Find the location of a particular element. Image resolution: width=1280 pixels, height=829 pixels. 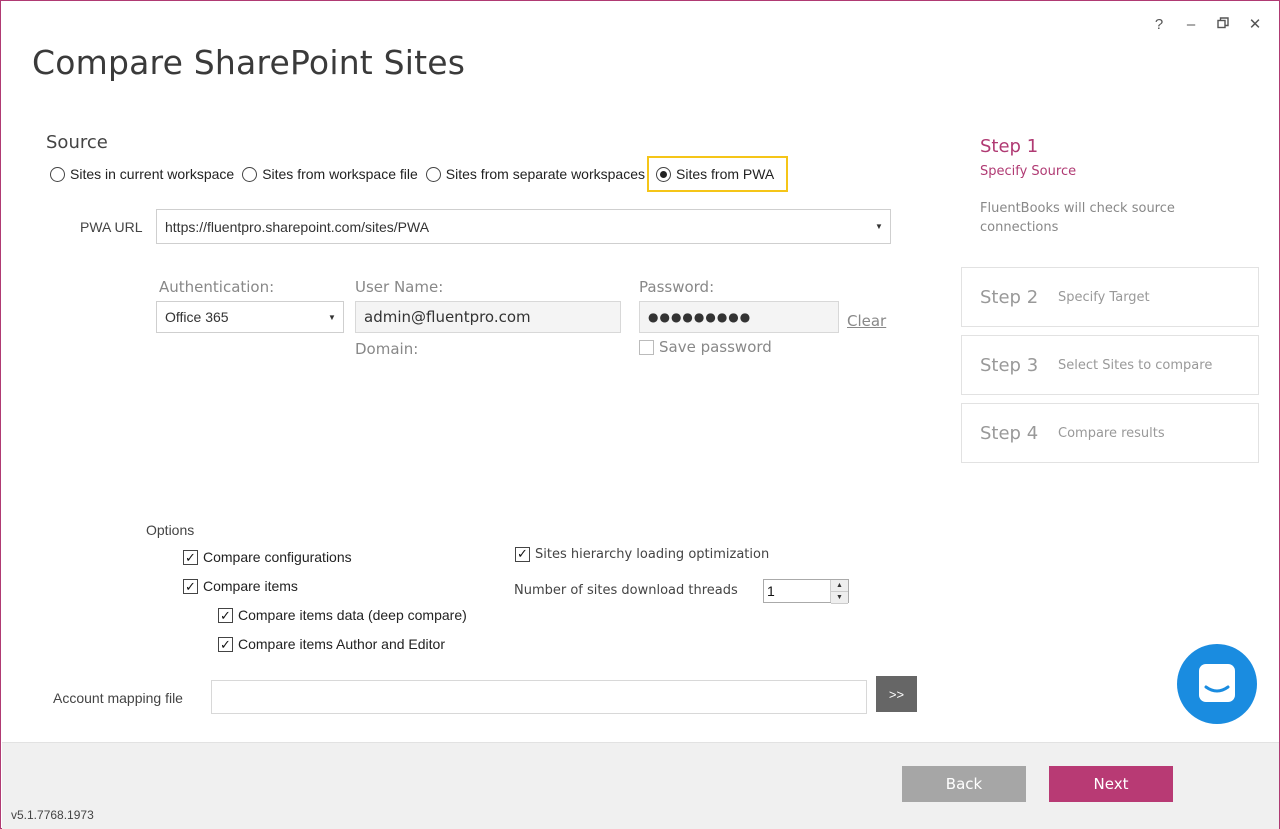

stepper-up-icon: ▲ is located at coordinates (839, 586).